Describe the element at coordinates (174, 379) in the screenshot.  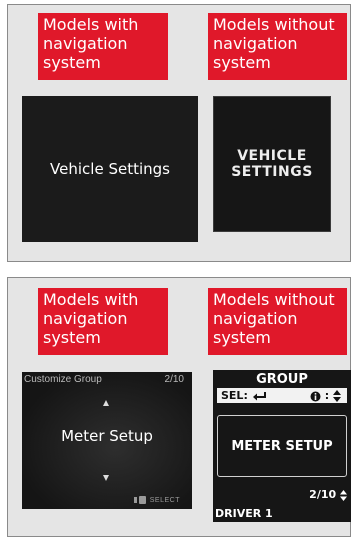
I see `header-page: 2/10` at that location.